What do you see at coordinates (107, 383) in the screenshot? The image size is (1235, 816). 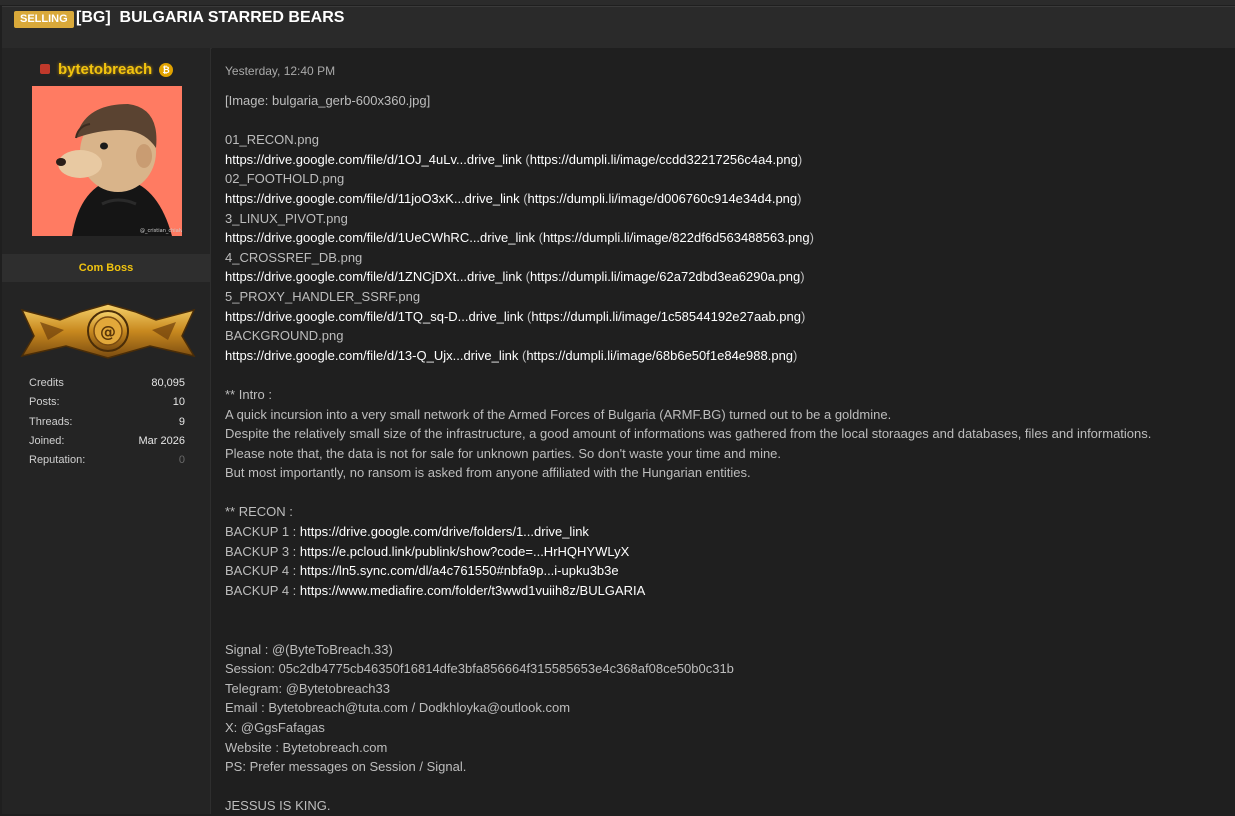 I see `stat-credits: Credits 80,095` at bounding box center [107, 383].